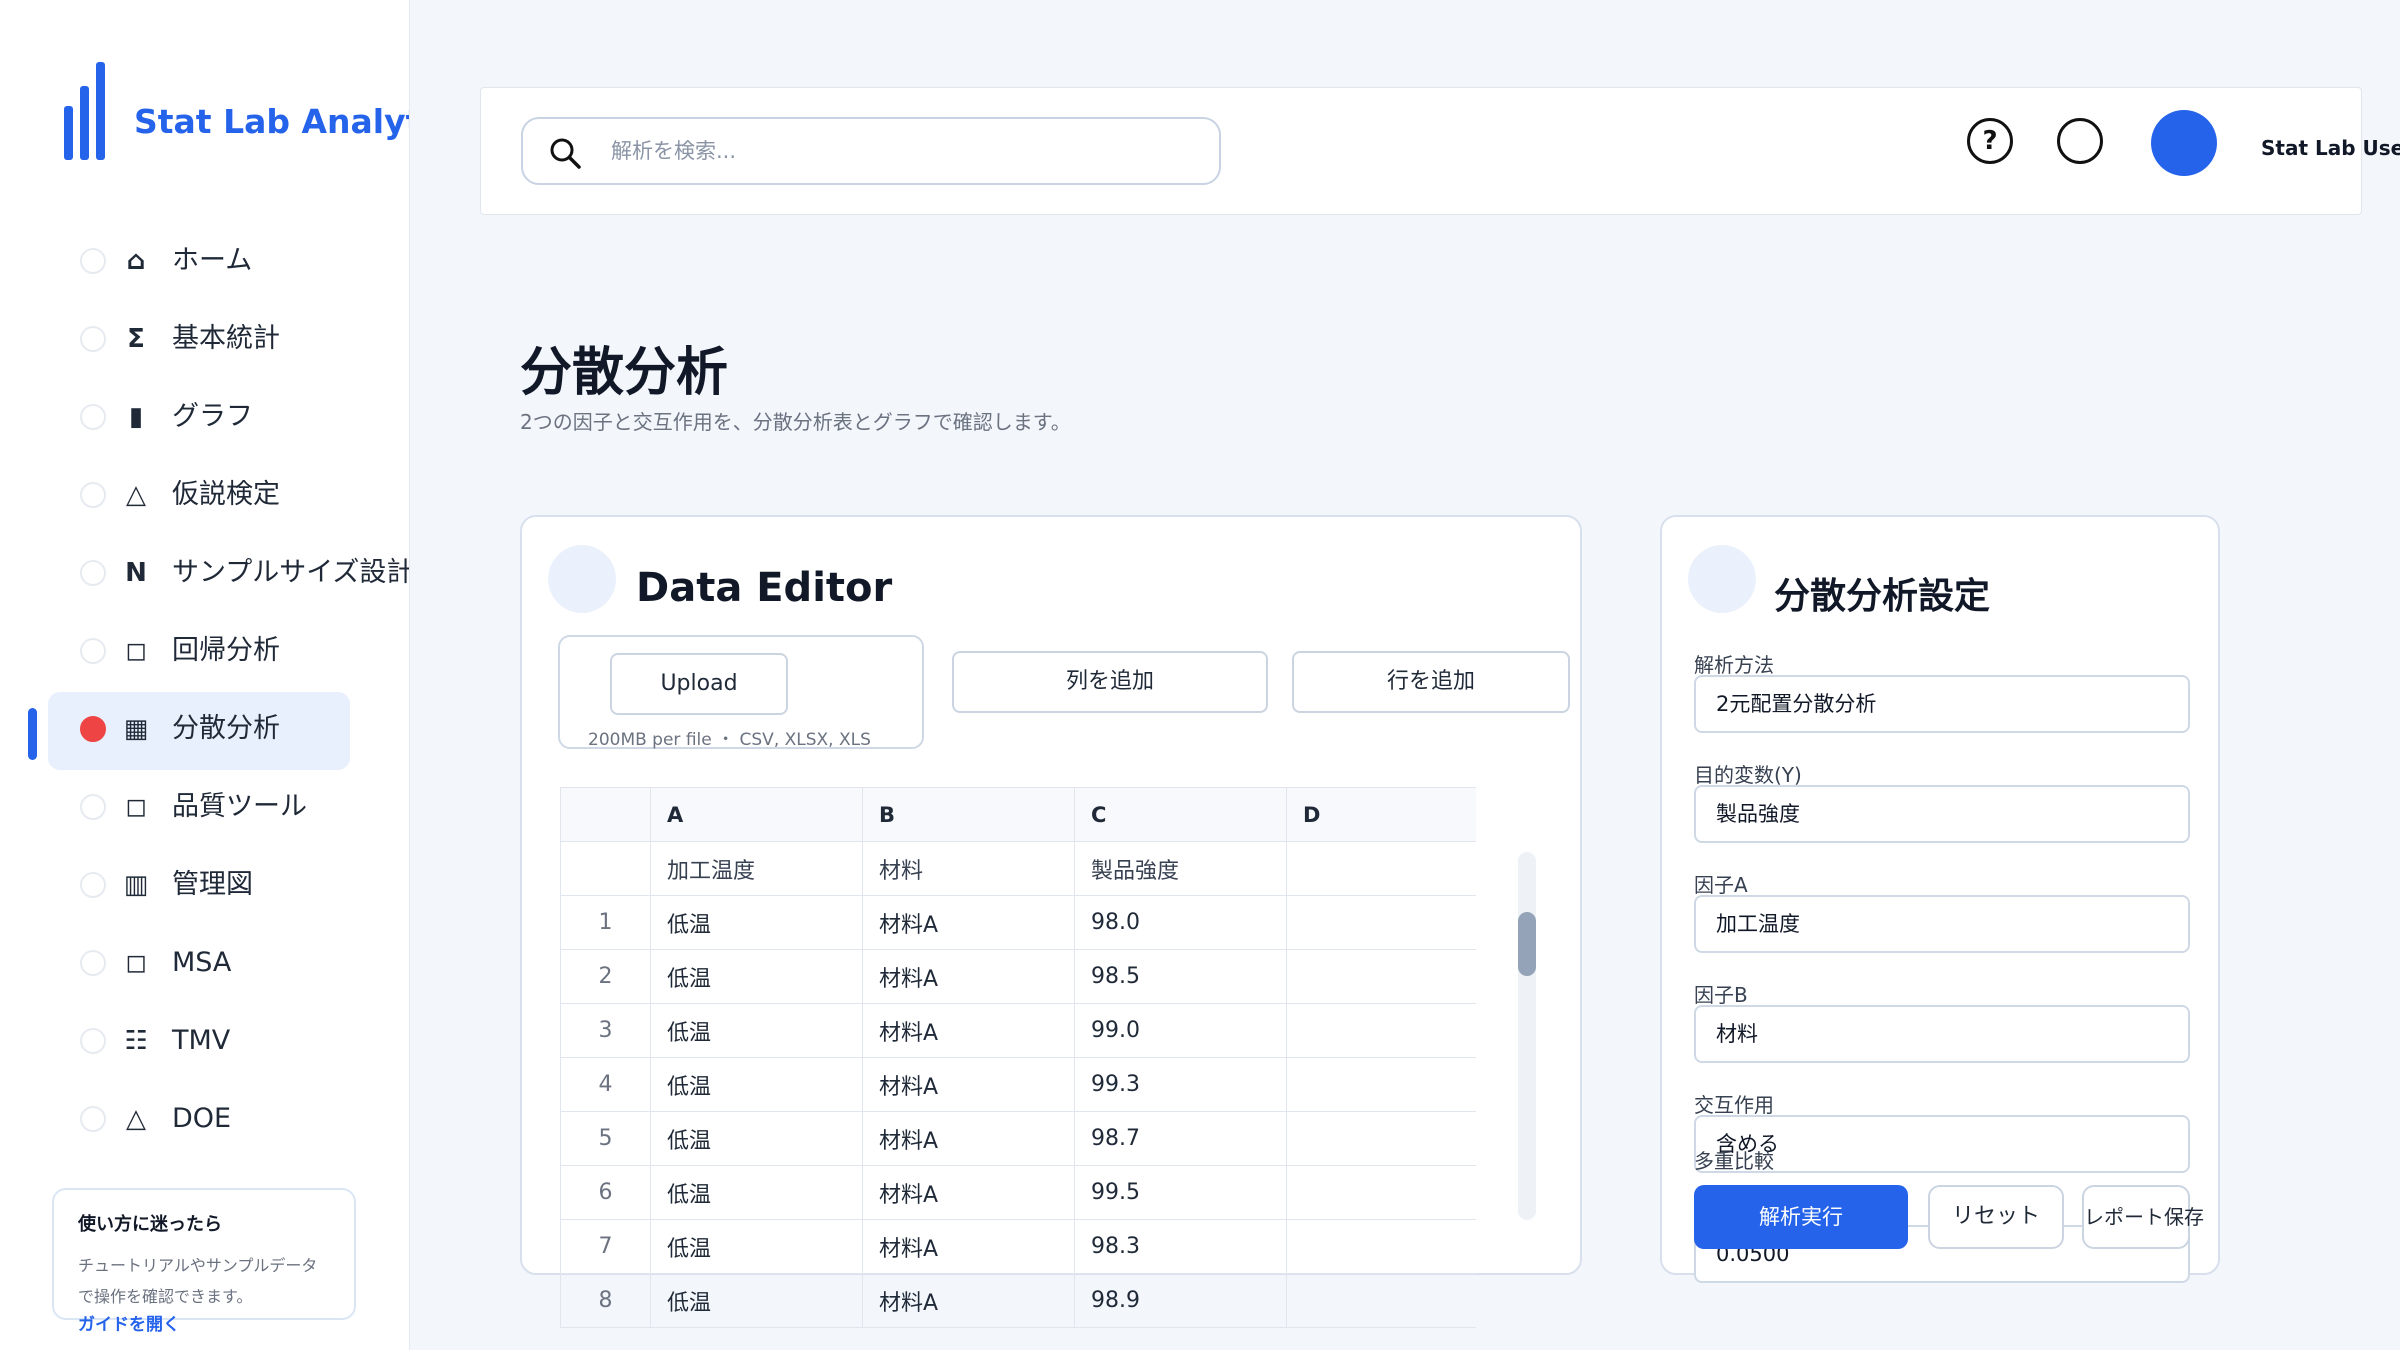 The image size is (2400, 1350). I want to click on table-cell: 製品強度, so click(1180, 868).